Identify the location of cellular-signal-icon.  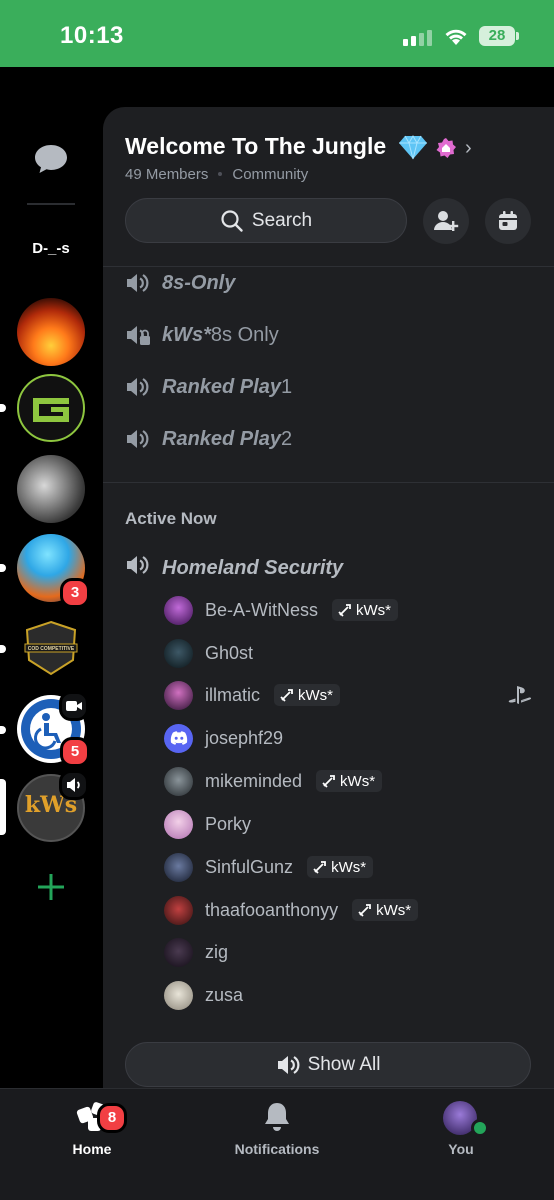
(418, 38).